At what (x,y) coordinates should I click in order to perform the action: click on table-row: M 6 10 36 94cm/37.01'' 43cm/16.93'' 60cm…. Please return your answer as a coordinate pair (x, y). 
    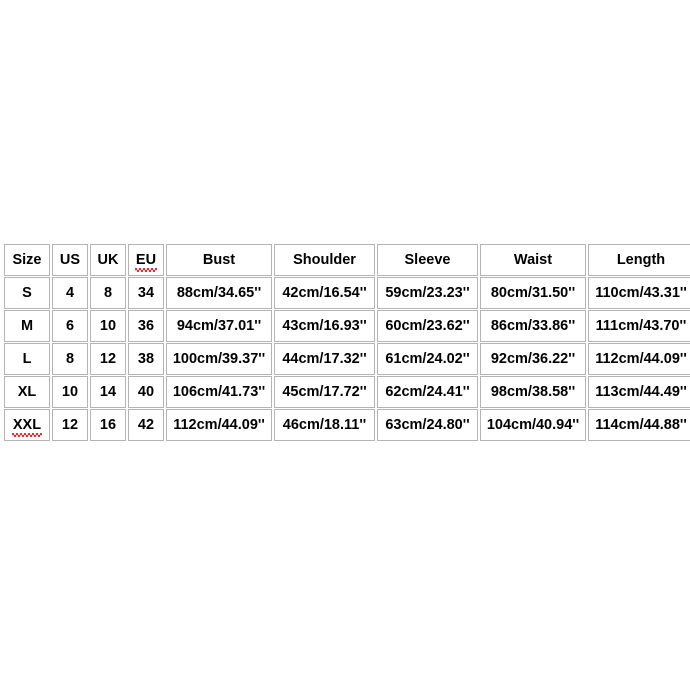
    Looking at the image, I should click on (347, 326).